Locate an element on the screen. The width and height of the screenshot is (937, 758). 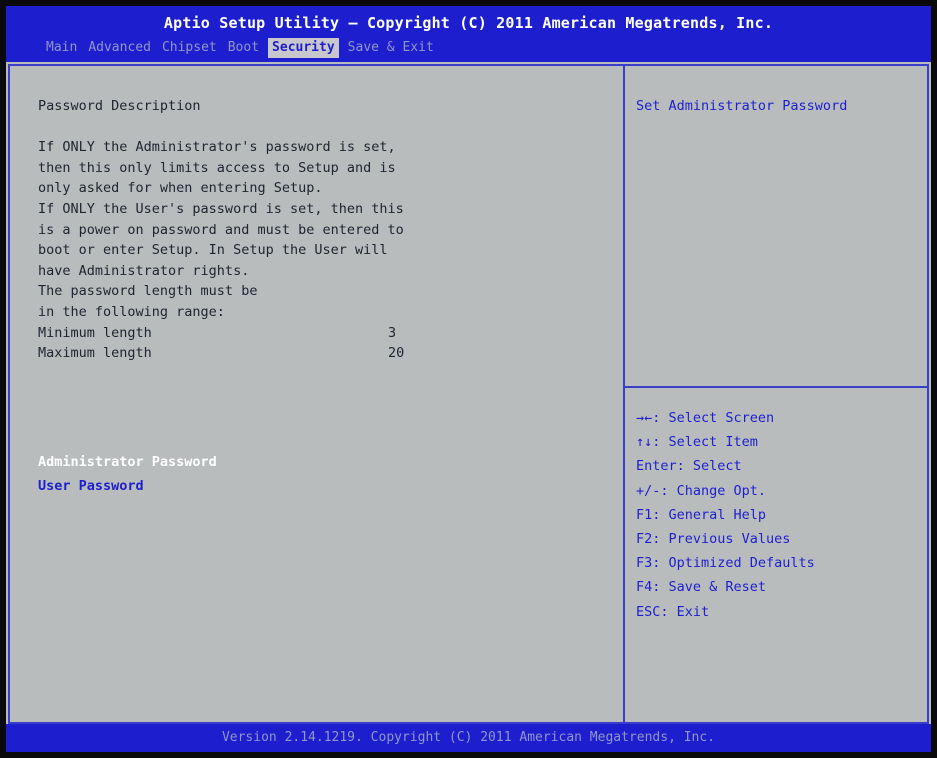
description-line: only asked for when entering Setup. is located at coordinates (180, 188).